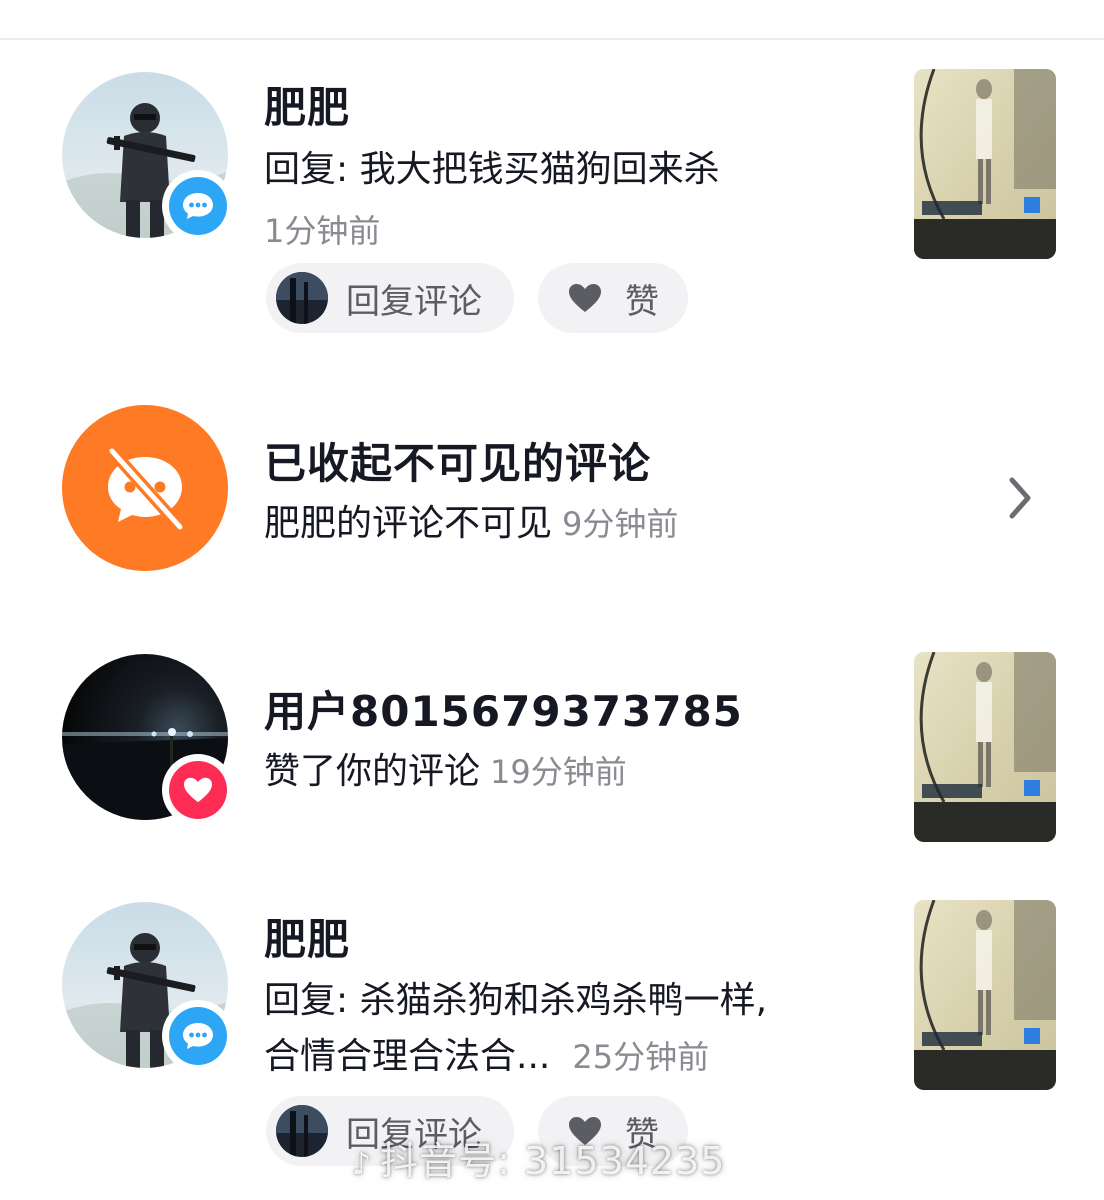  Describe the element at coordinates (458, 463) in the screenshot. I see `collapsed-title: 已收起不可见的评论` at that location.